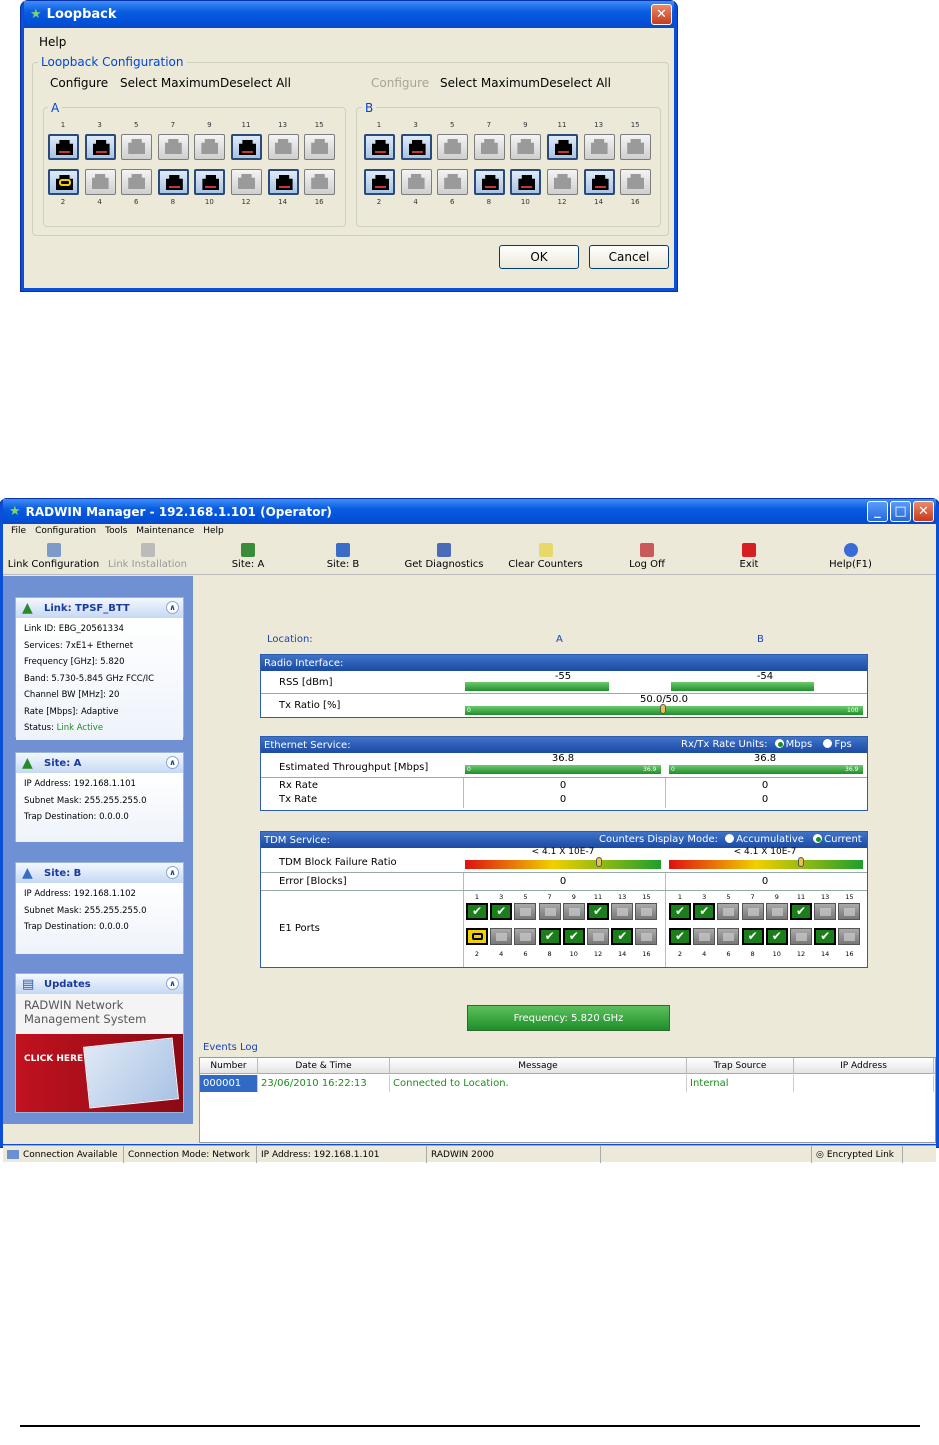  Describe the element at coordinates (53, 1059) in the screenshot. I see `click-here-label: CLICK HERE` at that location.